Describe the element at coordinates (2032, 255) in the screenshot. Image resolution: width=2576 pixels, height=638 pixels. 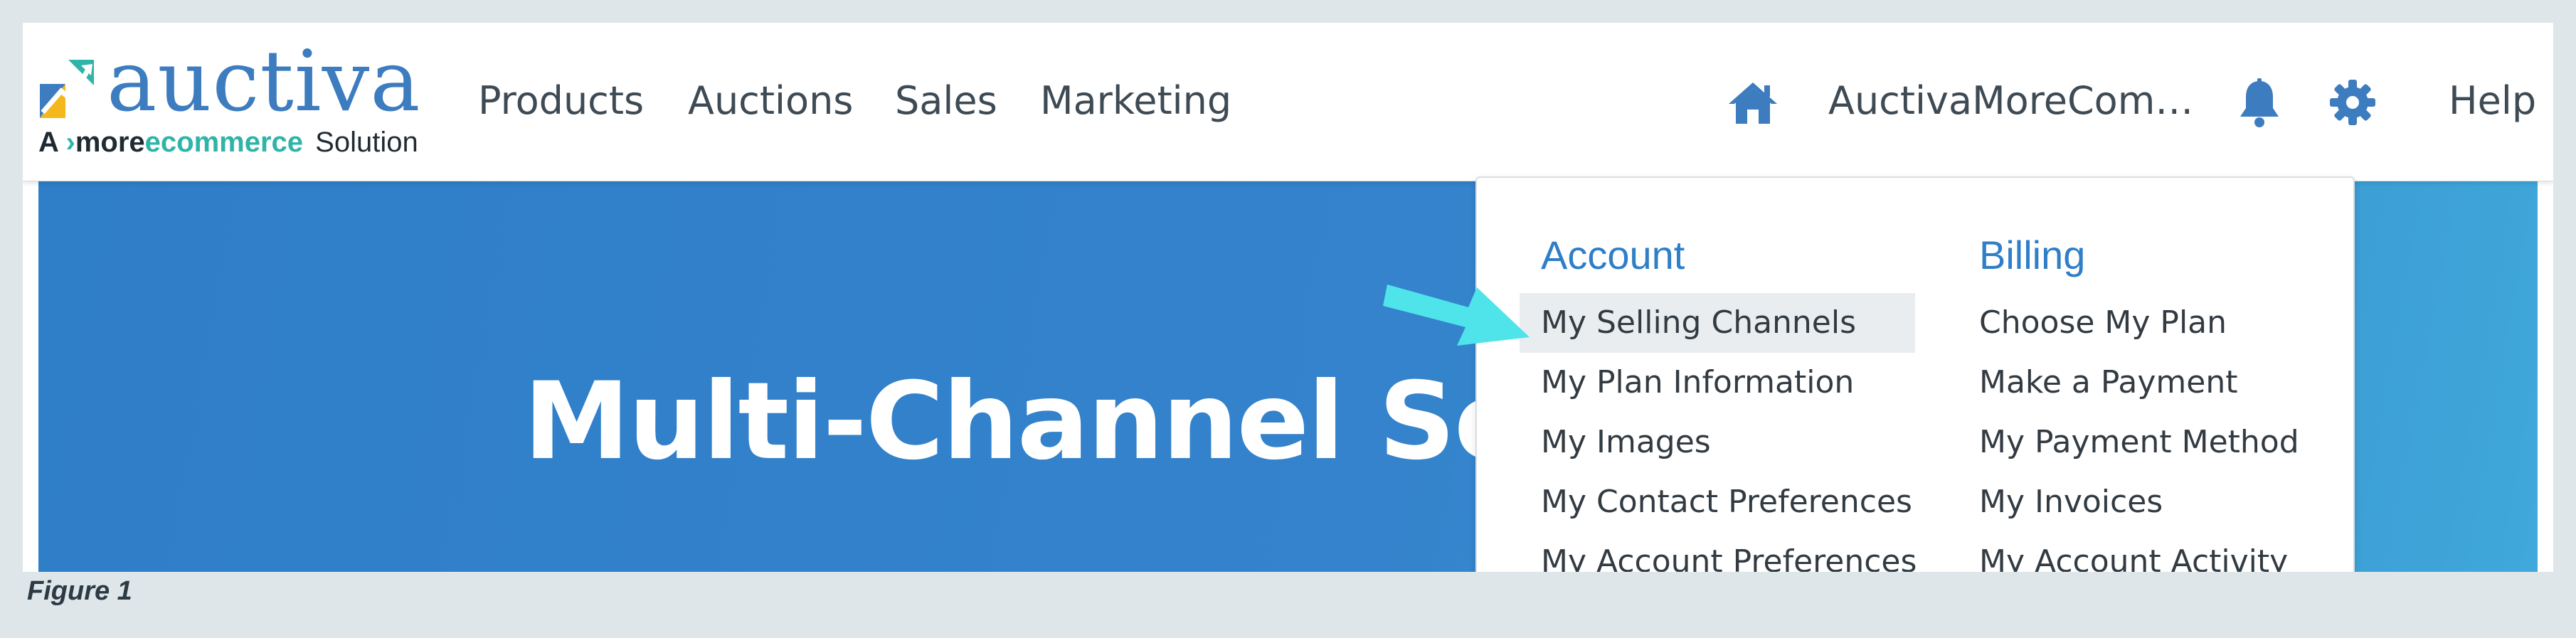
I see `billing-heading: Billing` at that location.